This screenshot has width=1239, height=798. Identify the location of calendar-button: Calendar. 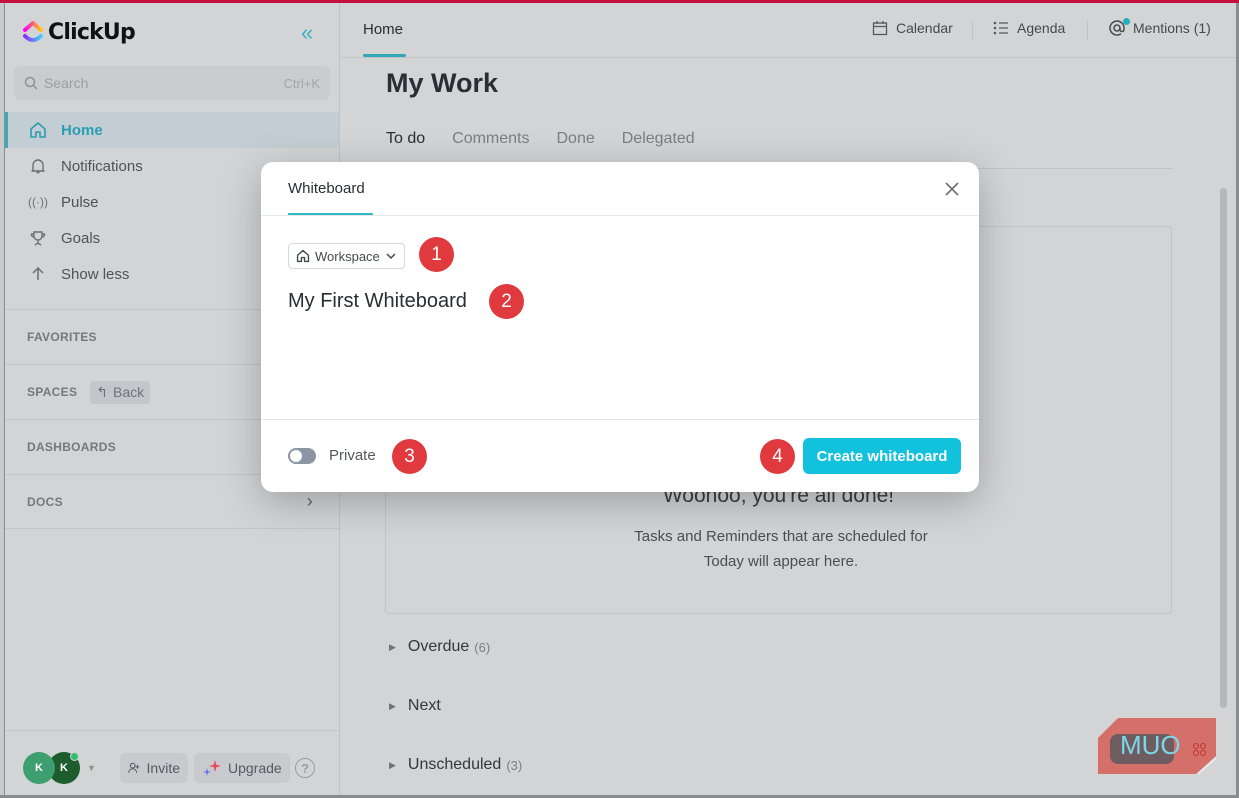
(912, 28).